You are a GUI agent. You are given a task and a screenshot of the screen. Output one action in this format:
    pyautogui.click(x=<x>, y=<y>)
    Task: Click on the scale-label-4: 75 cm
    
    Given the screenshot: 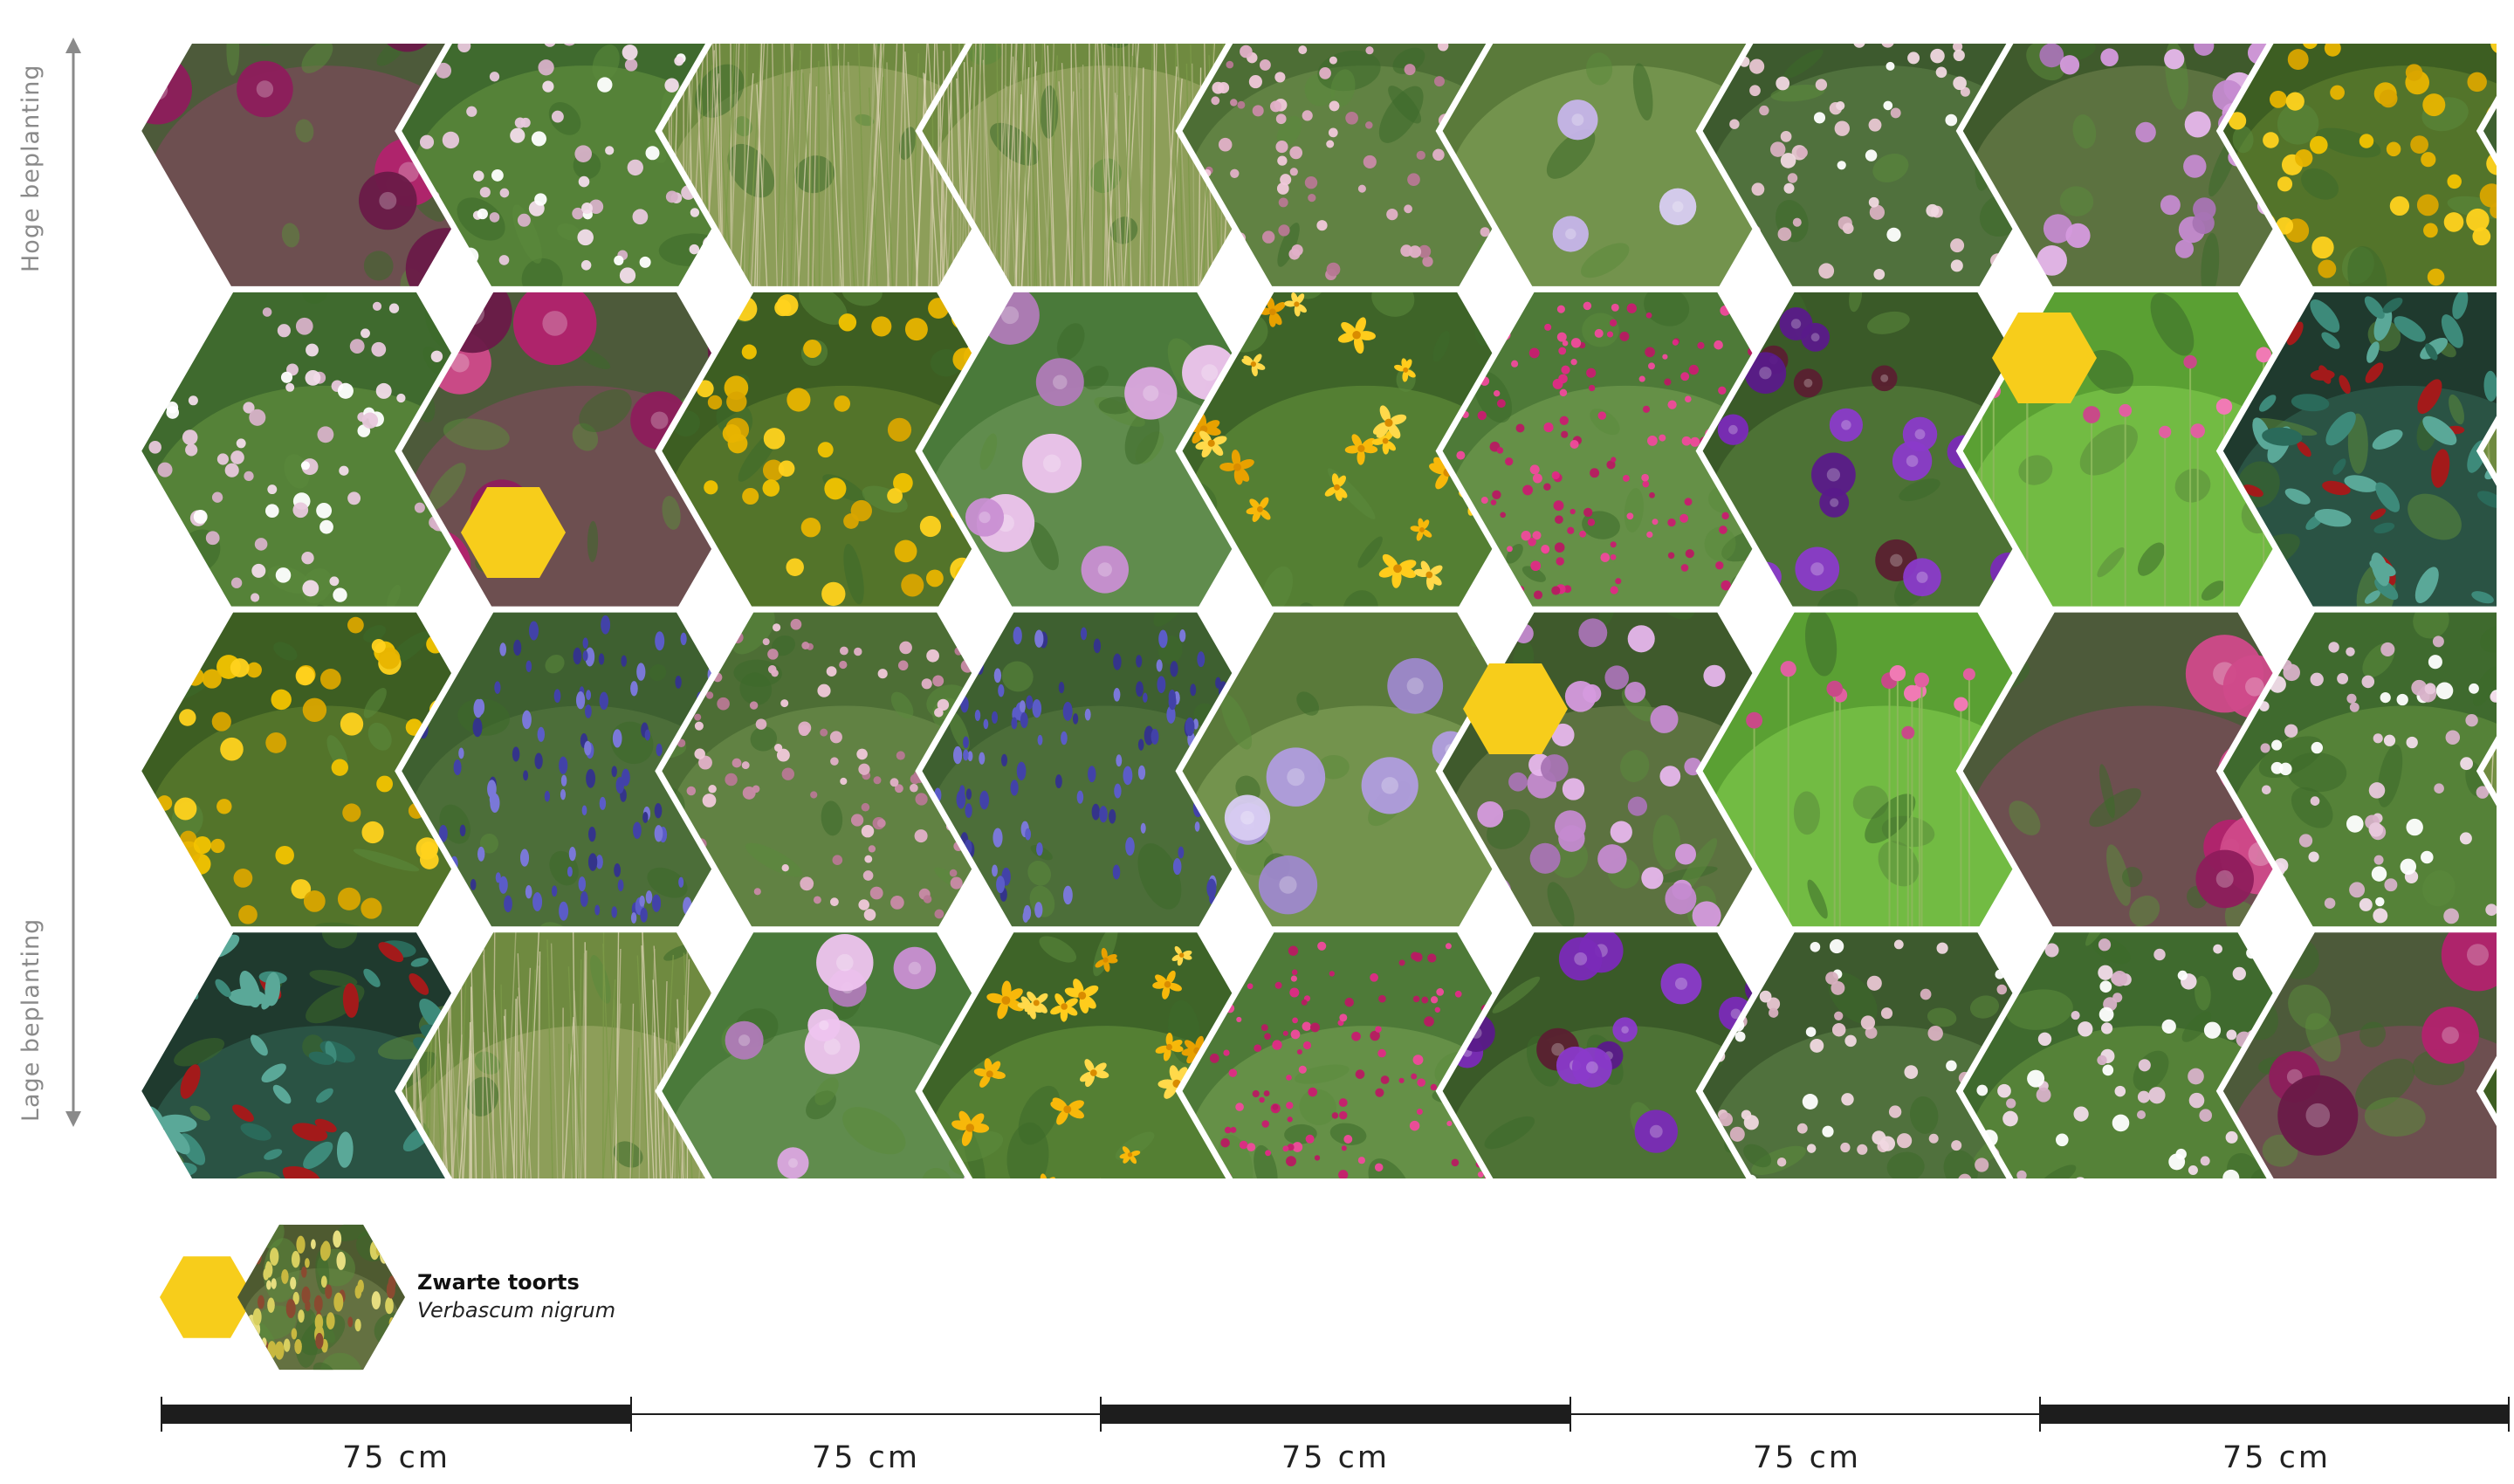 What is the action you would take?
    pyautogui.click(x=1807, y=1458)
    